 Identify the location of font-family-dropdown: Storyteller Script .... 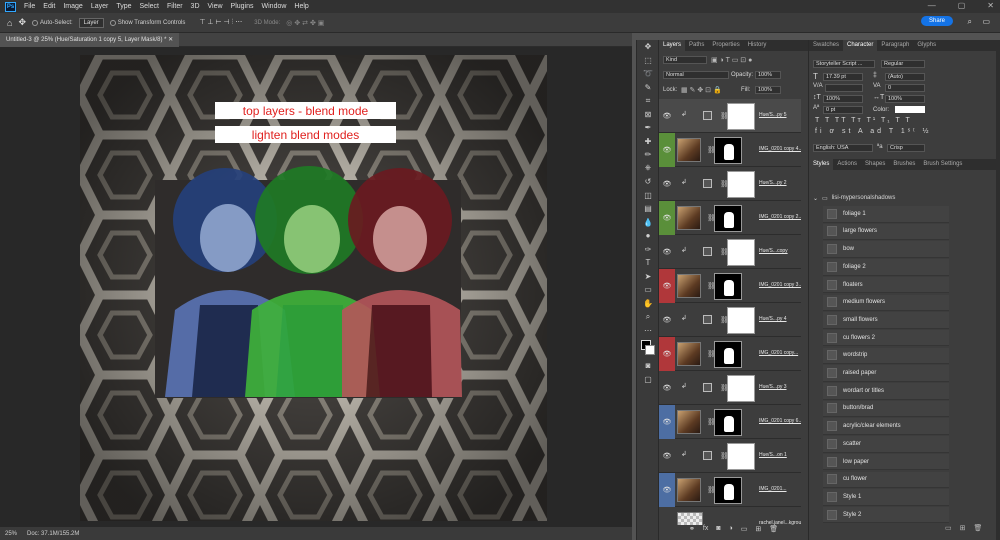
(844, 64).